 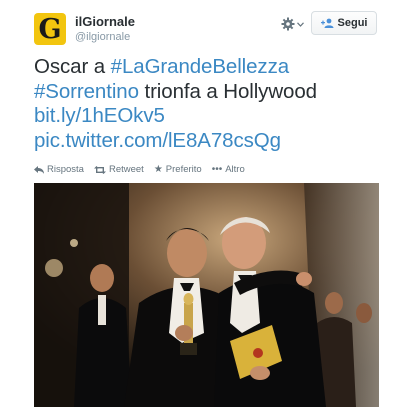 I want to click on tweet-actions: Risposta Retweet ★ Preferito ••• Altro, so click(x=139, y=169).